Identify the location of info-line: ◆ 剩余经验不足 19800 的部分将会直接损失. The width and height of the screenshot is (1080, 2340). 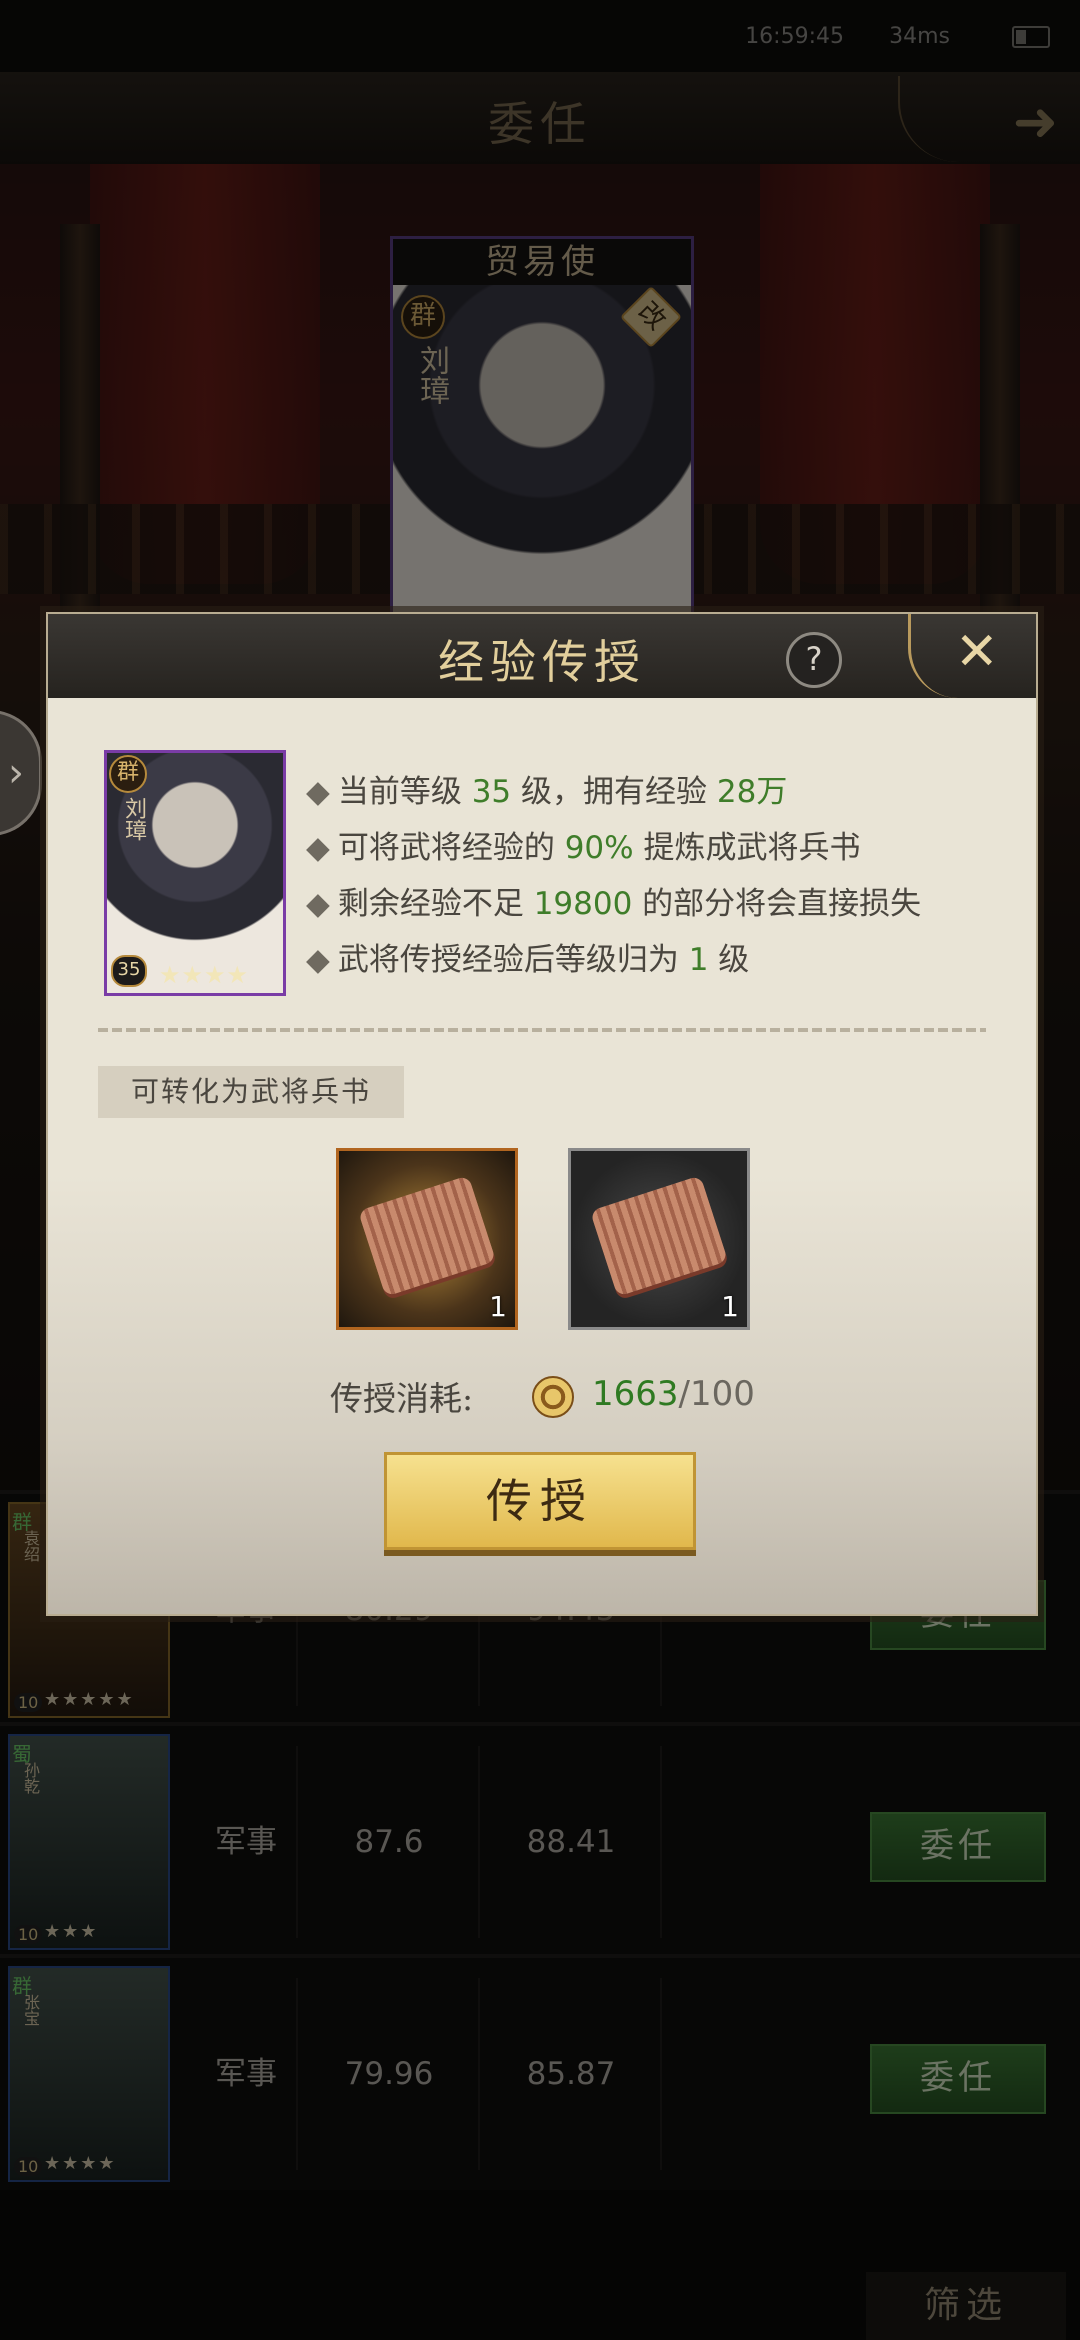
(614, 904).